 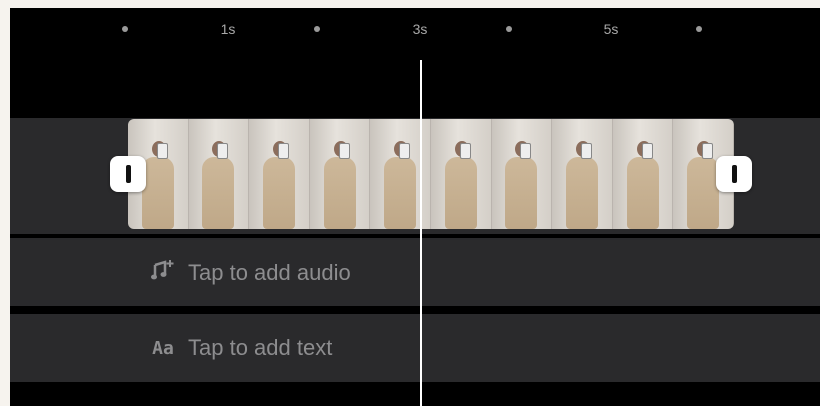 What do you see at coordinates (228, 29) in the screenshot?
I see `ruler-label-1s: 1s` at bounding box center [228, 29].